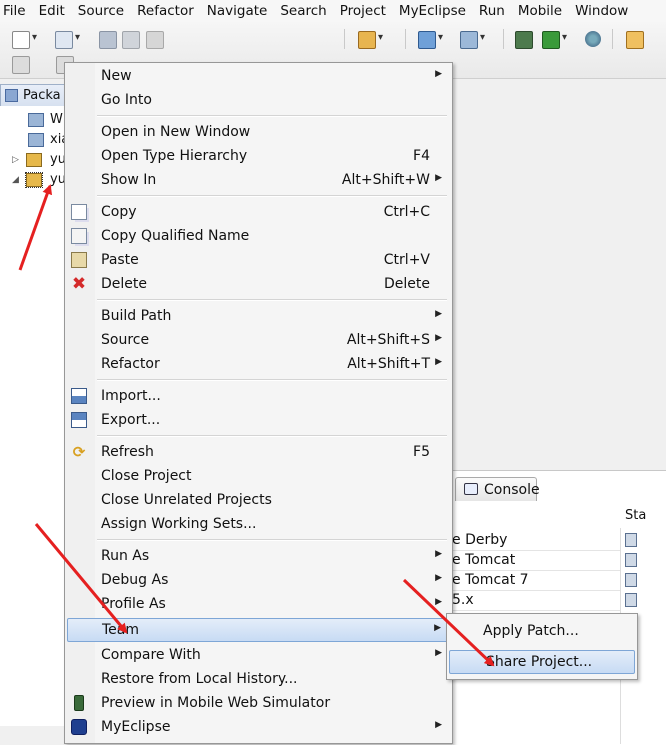 The width and height of the screenshot is (666, 745). Describe the element at coordinates (15, 180) in the screenshot. I see `collapse-icon: ◢` at that location.